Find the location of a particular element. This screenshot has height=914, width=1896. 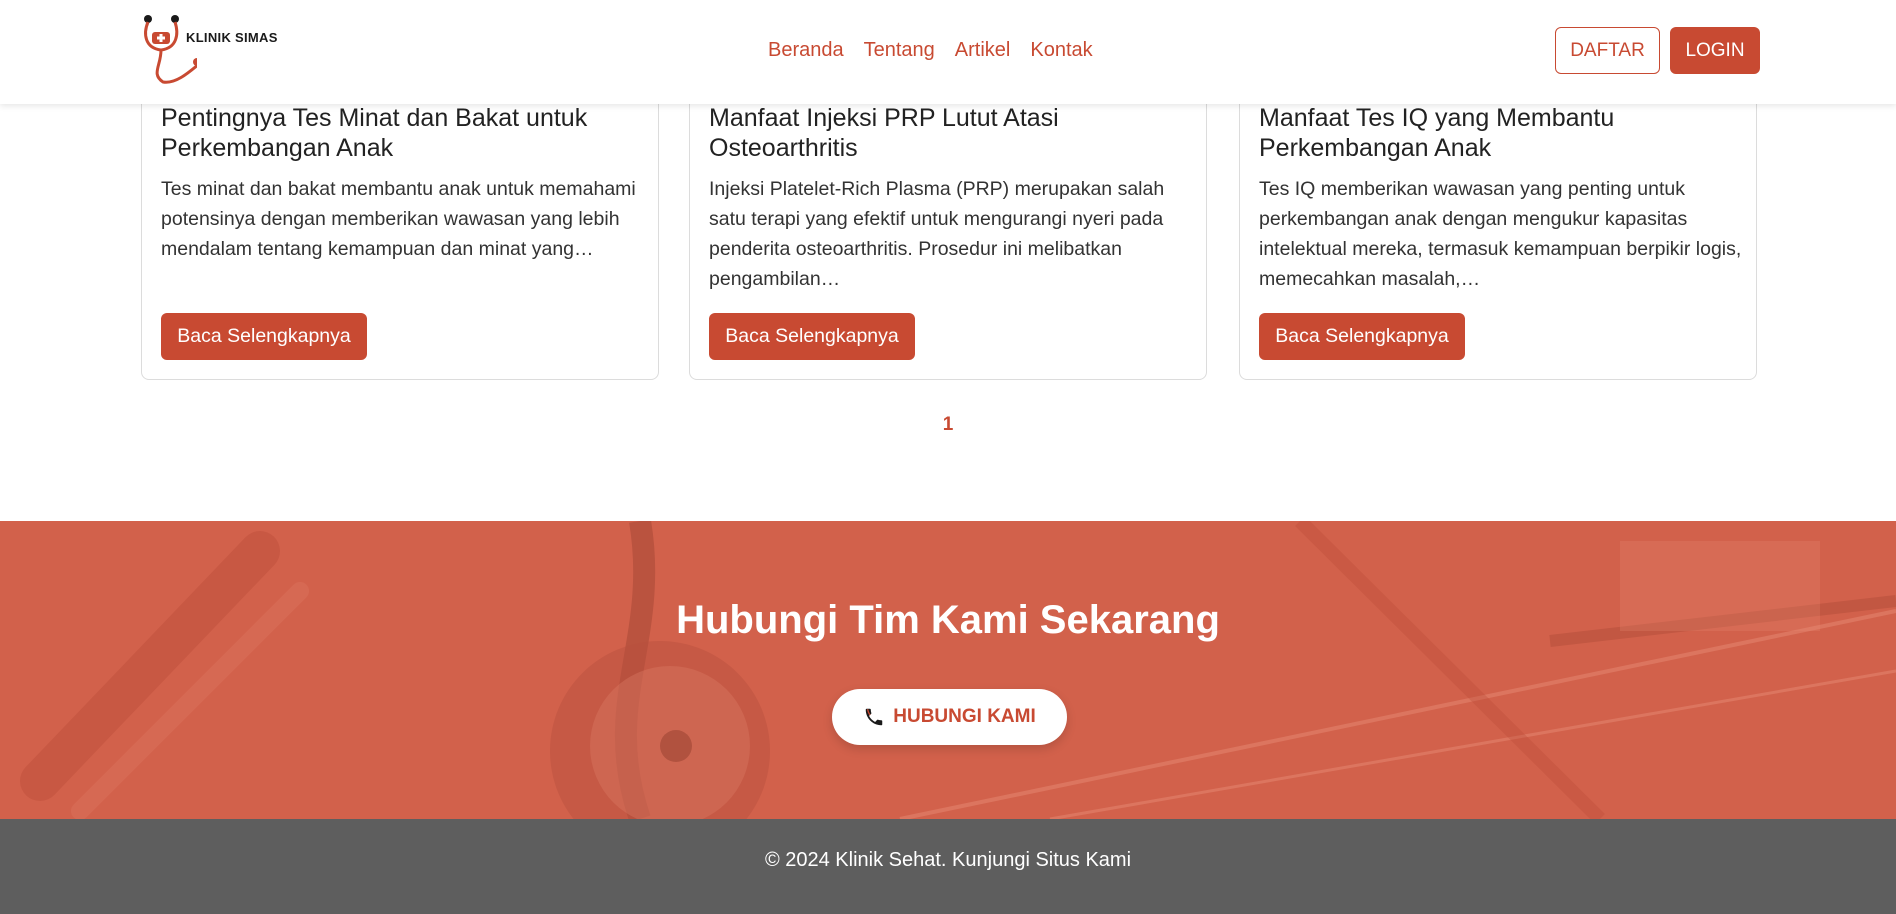

contact-us-button: HUBUNGI KAMI is located at coordinates (949, 717).